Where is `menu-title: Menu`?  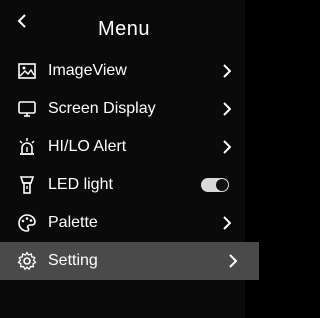
menu-title: Menu is located at coordinates (124, 29).